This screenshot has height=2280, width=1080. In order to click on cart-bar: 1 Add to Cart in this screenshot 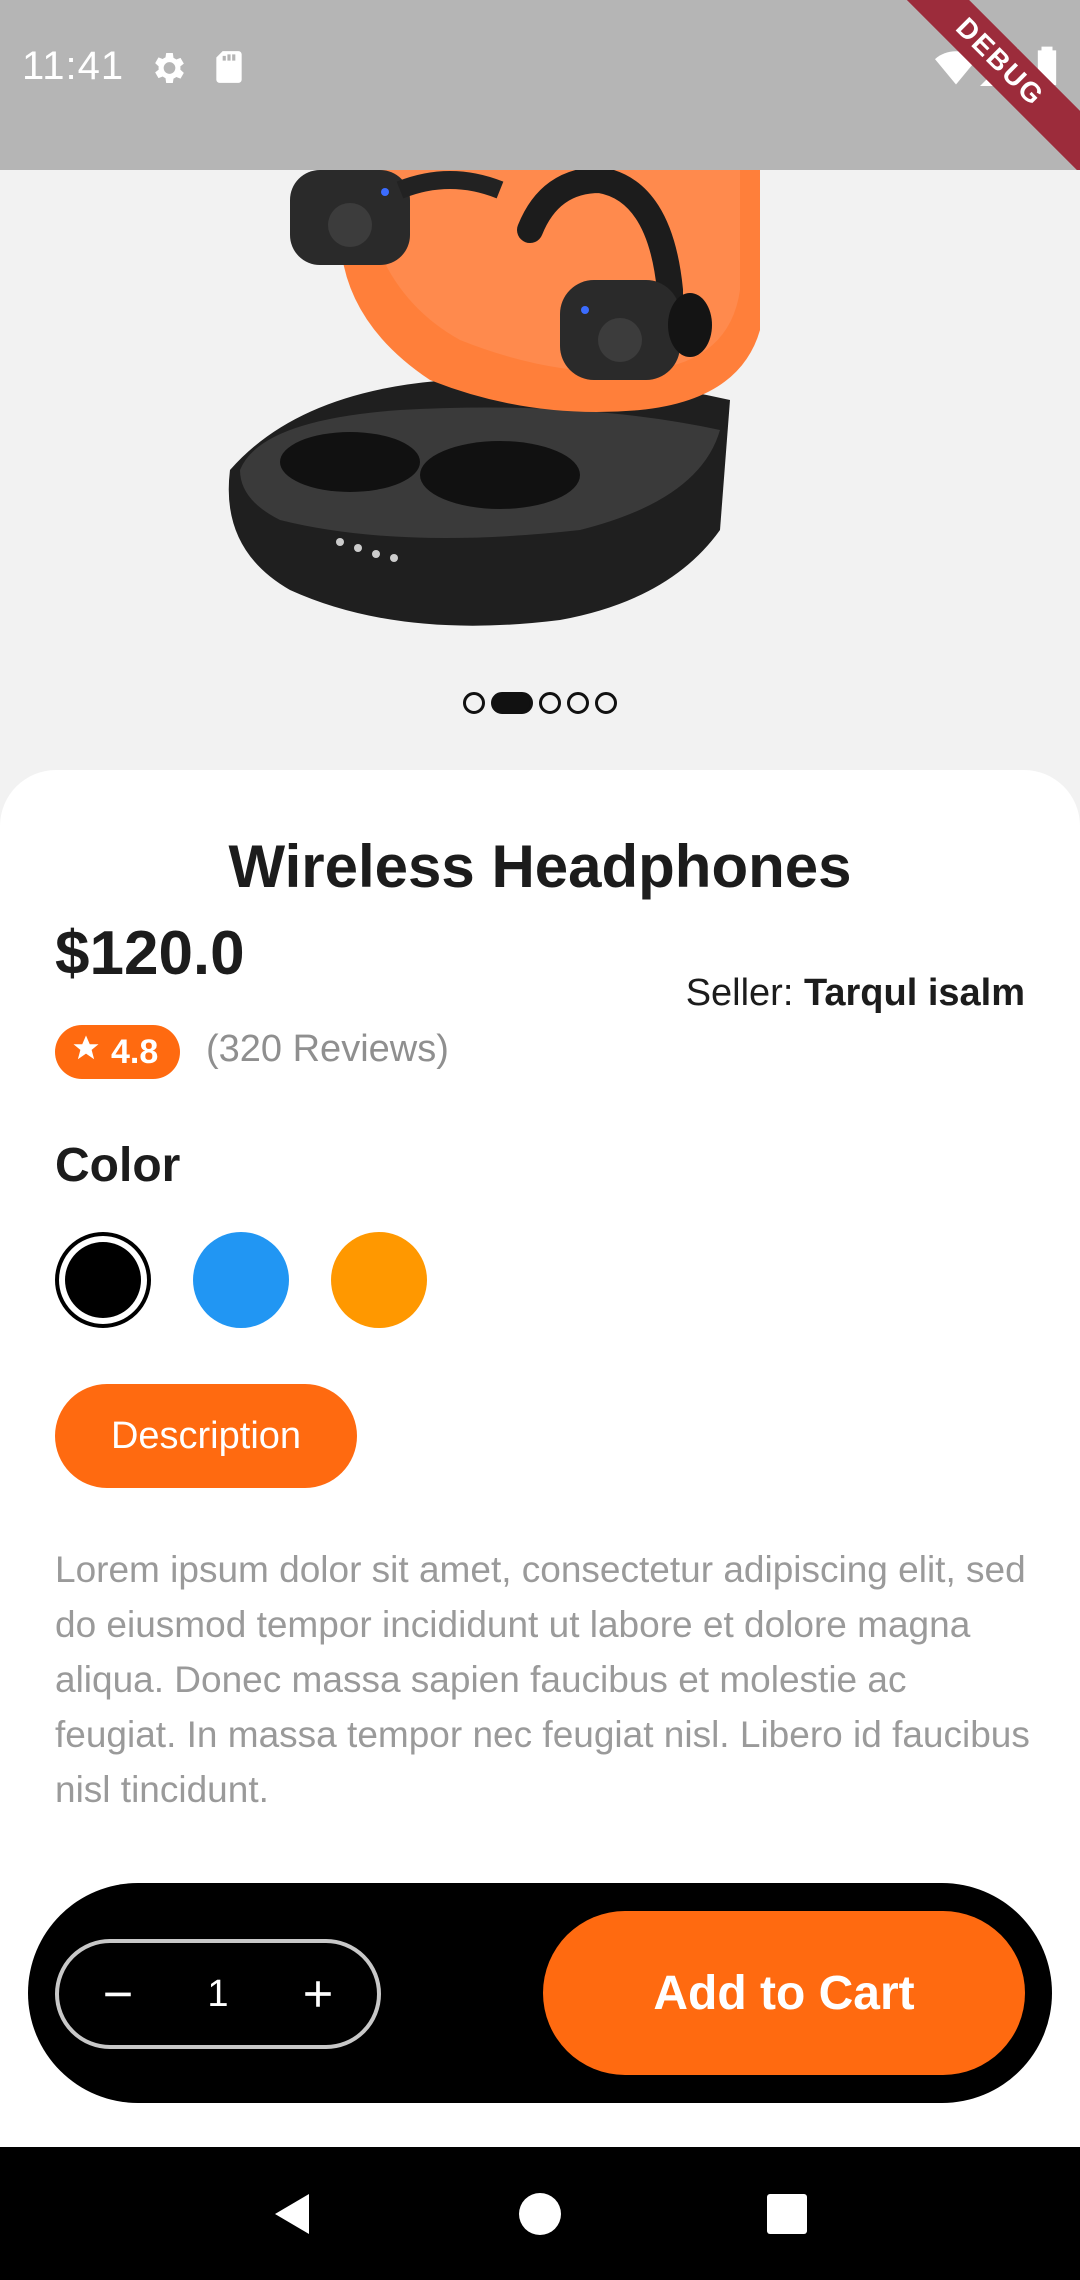, I will do `click(540, 1993)`.